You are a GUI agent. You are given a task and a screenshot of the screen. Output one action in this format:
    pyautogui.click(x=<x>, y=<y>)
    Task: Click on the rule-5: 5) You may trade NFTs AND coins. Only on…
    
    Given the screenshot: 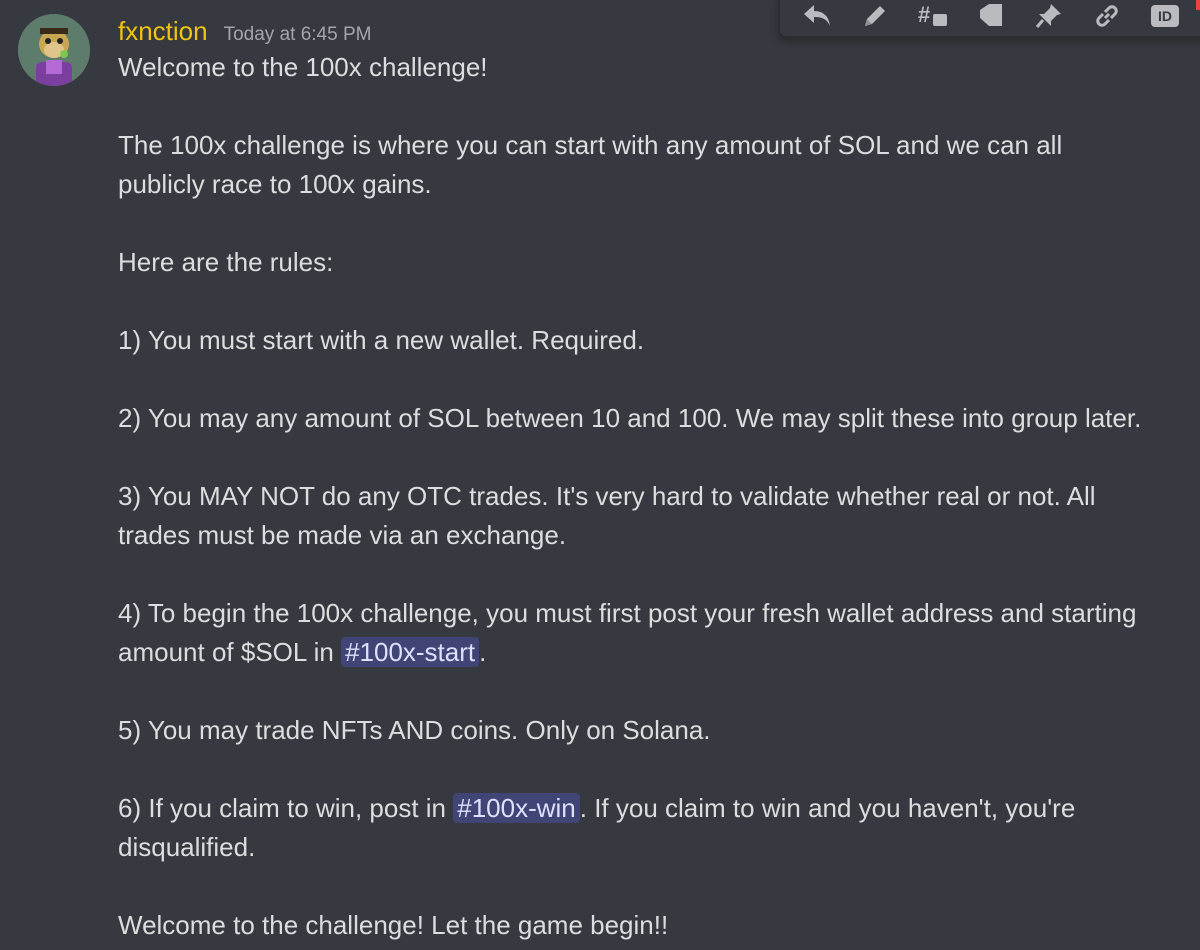 What is the action you would take?
    pyautogui.click(x=414, y=730)
    